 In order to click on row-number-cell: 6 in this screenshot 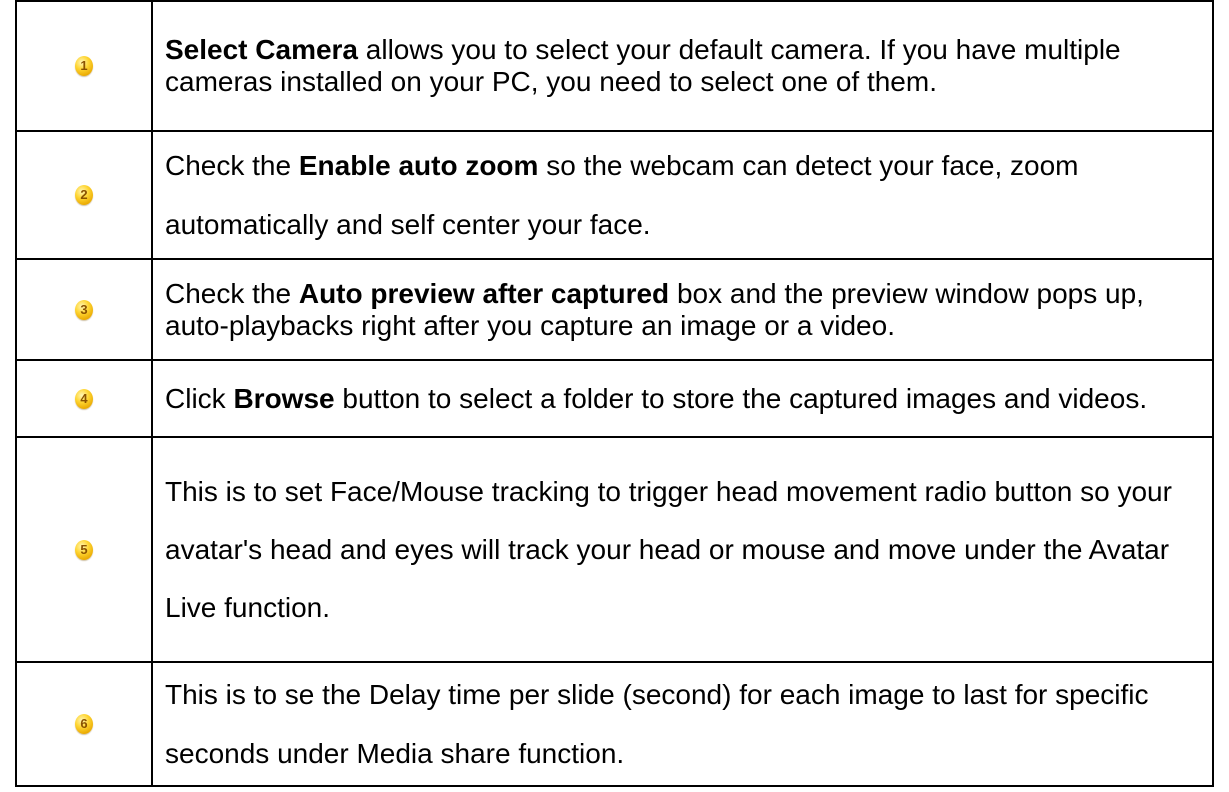, I will do `click(84, 724)`.